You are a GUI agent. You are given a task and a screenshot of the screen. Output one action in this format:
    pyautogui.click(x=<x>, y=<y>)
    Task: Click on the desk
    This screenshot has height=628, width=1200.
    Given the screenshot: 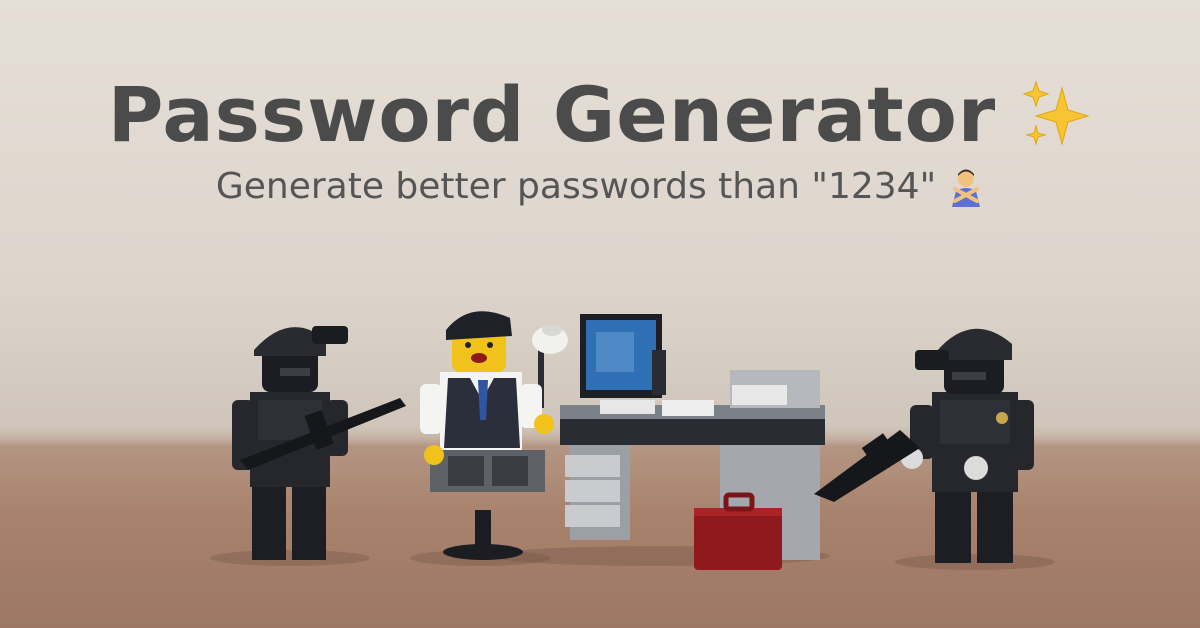 What is the action you would take?
    pyautogui.click(x=692, y=465)
    